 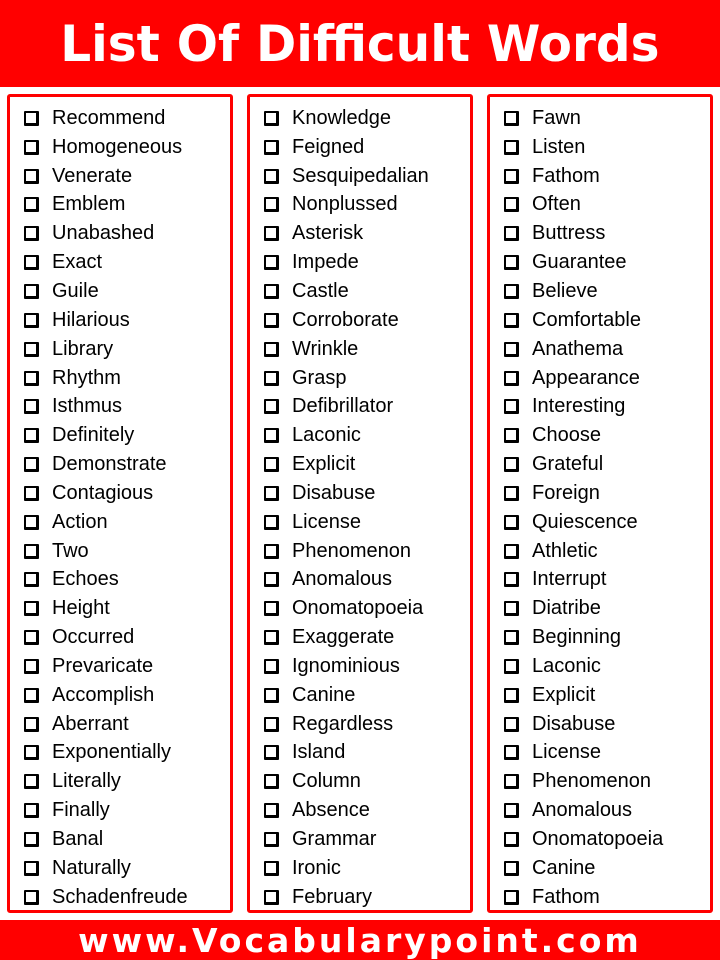 What do you see at coordinates (109, 464) in the screenshot?
I see `word-label: Demonstrate` at bounding box center [109, 464].